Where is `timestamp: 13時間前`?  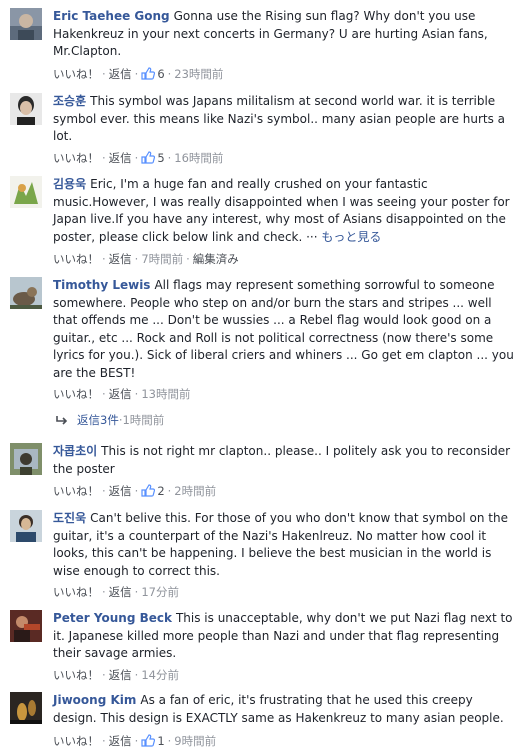 timestamp: 13時間前 is located at coordinates (165, 394).